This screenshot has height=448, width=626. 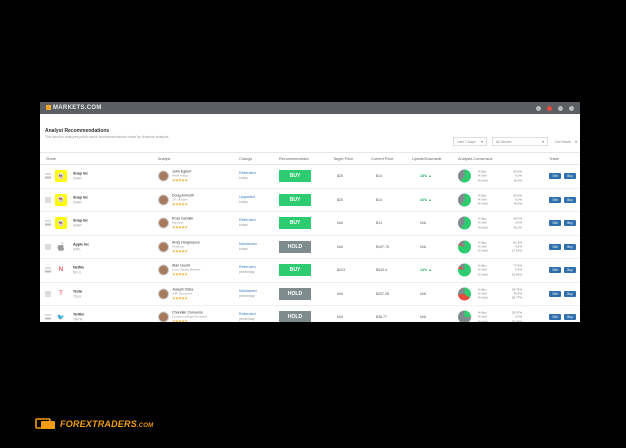 What do you see at coordinates (79, 317) in the screenshot?
I see `stock-cell: Twitter TWTR` at bounding box center [79, 317].